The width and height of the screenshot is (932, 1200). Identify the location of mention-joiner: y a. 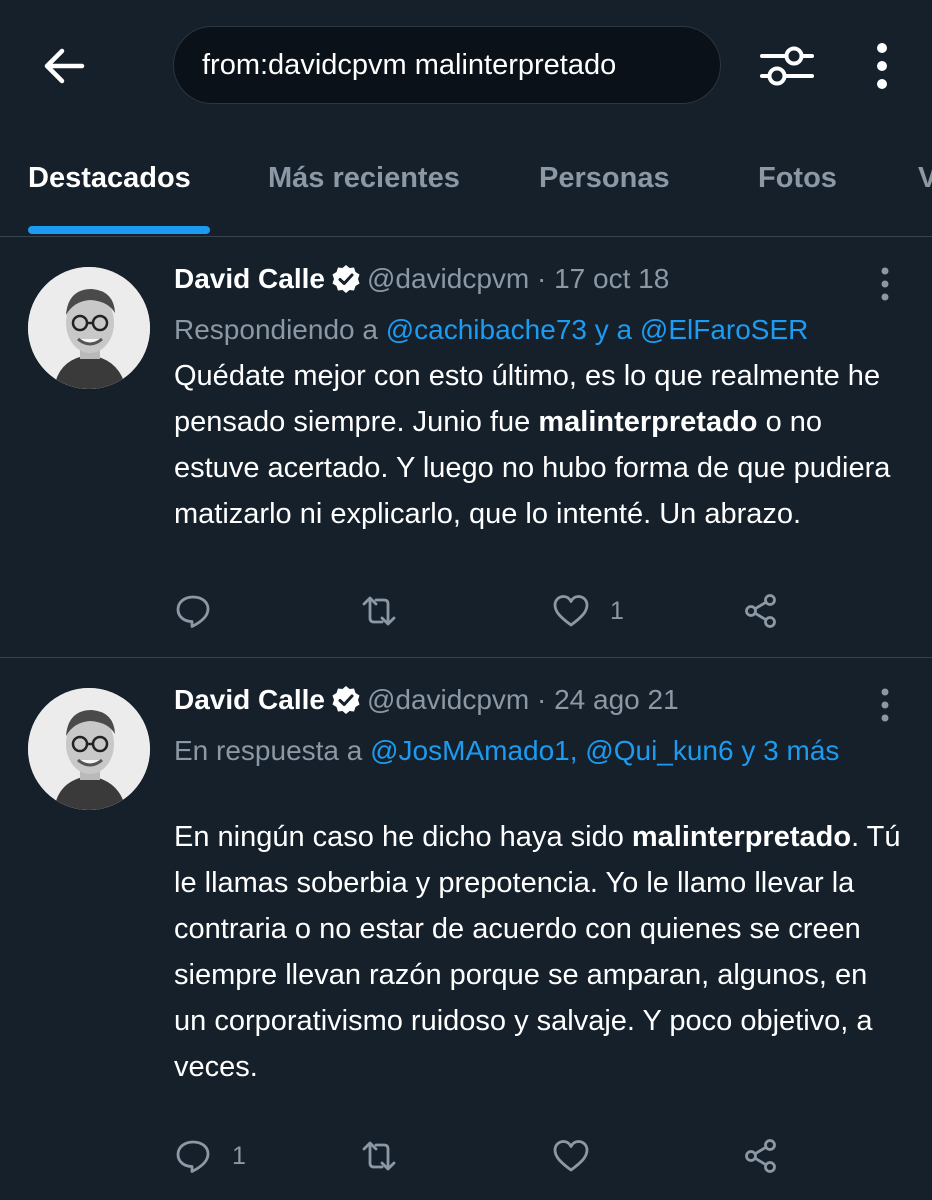
(613, 329).